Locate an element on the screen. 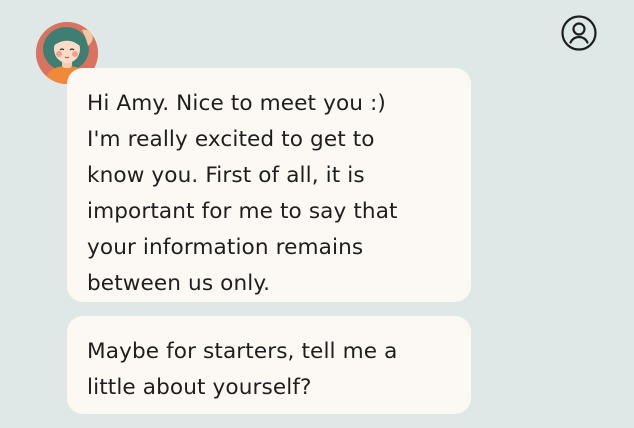  message-line: Hi Amy. Nice to meet you :) is located at coordinates (236, 103).